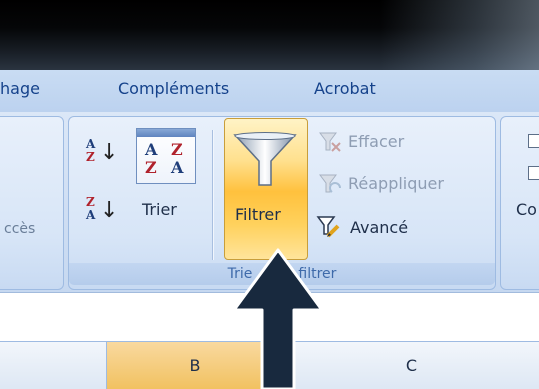 The width and height of the screenshot is (539, 389). I want to click on tab-complements: Compléments, so click(173, 88).